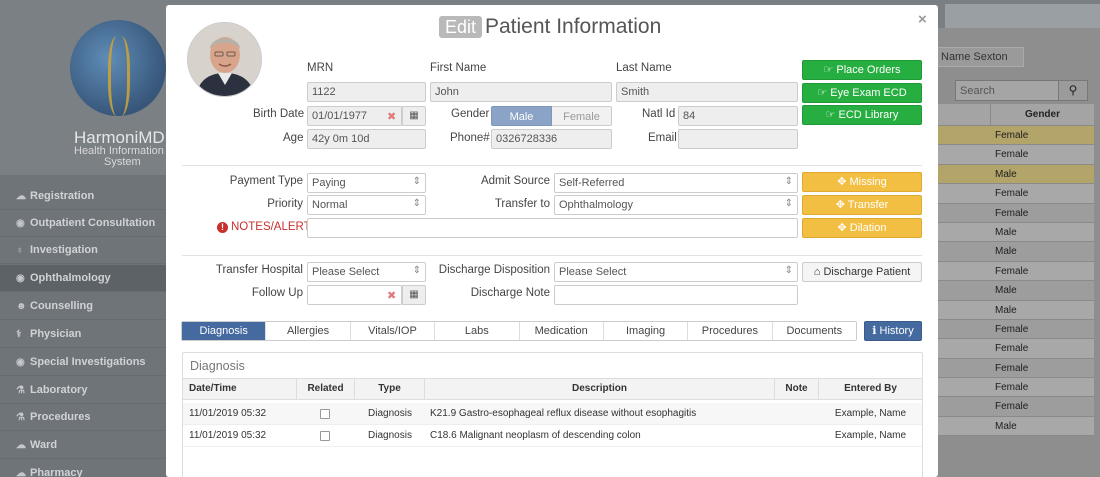 This screenshot has width=1100, height=477. What do you see at coordinates (222, 227) in the screenshot?
I see `alert-icon: !` at bounding box center [222, 227].